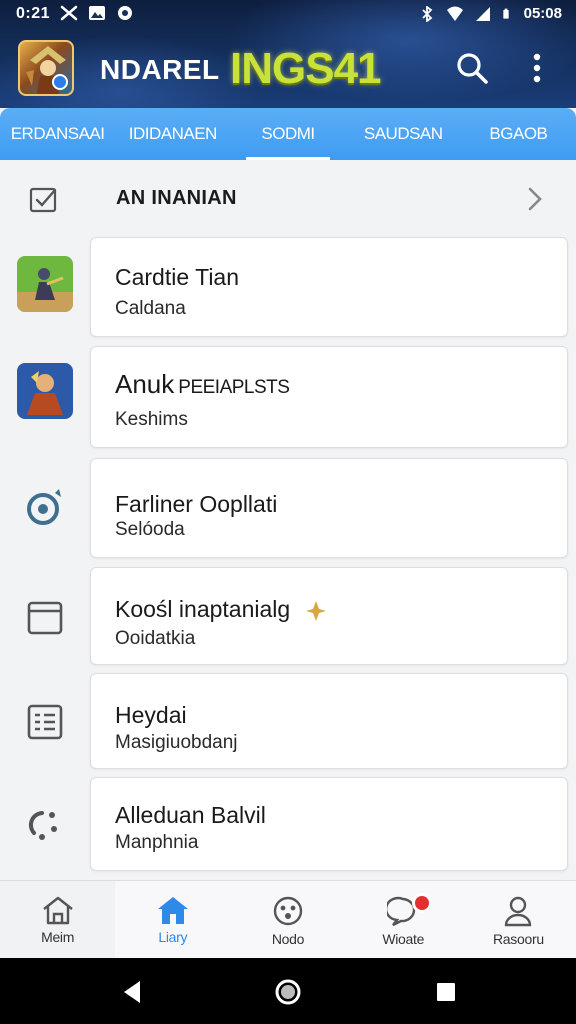  Describe the element at coordinates (288, 939) in the screenshot. I see `nav-label: Nodo` at that location.